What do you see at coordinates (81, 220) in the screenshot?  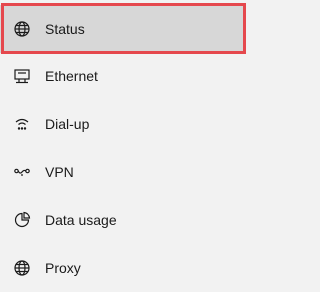 I see `nav-item-label: Data usage` at bounding box center [81, 220].